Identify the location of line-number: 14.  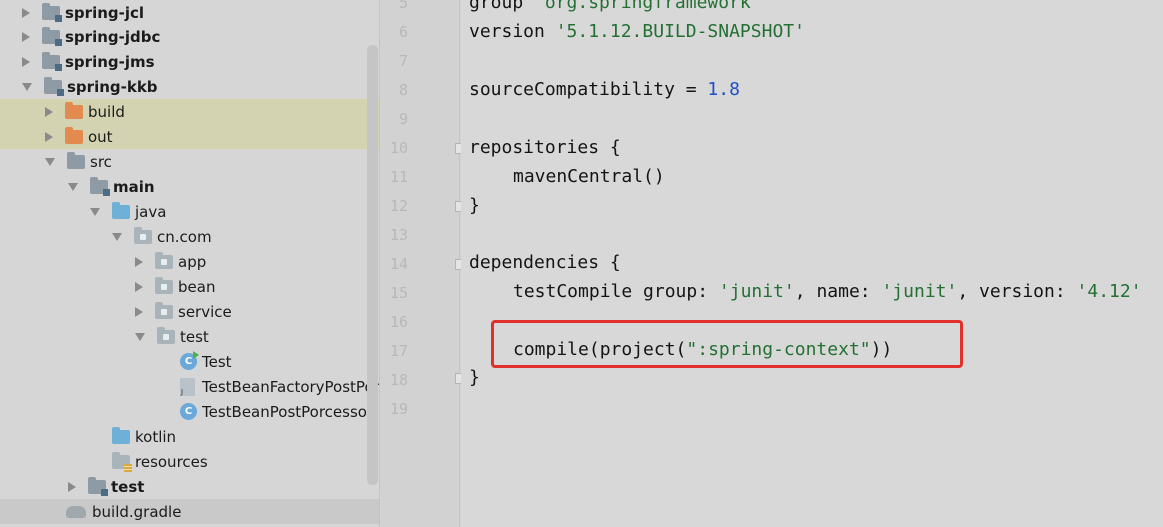
(398, 264).